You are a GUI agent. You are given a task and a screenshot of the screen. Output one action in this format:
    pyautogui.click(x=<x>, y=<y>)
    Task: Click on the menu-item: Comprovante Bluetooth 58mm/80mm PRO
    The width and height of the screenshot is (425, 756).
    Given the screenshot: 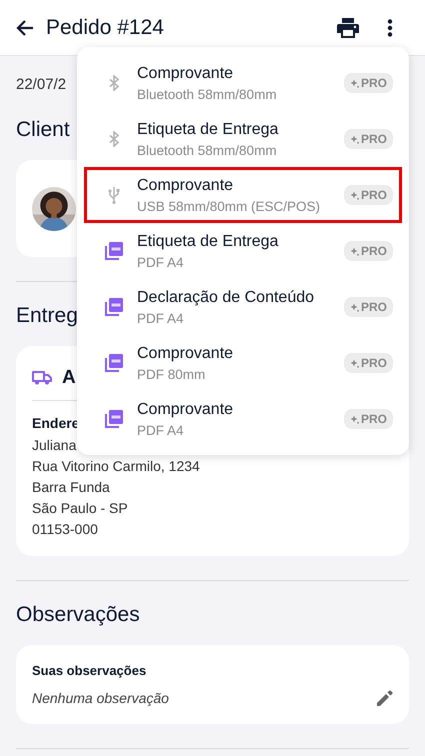 What is the action you would take?
    pyautogui.click(x=243, y=83)
    